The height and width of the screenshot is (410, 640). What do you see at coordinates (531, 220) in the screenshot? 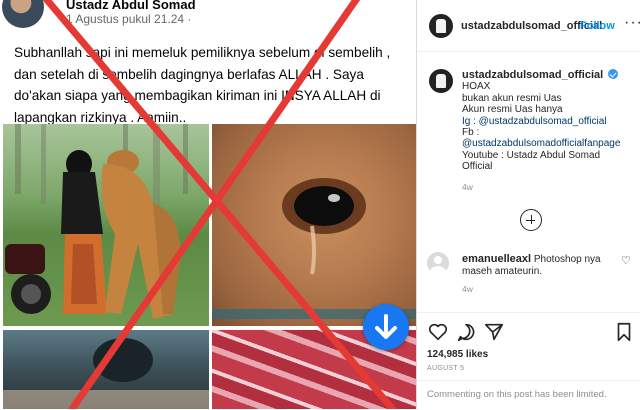
I see `plus-circle-icon` at bounding box center [531, 220].